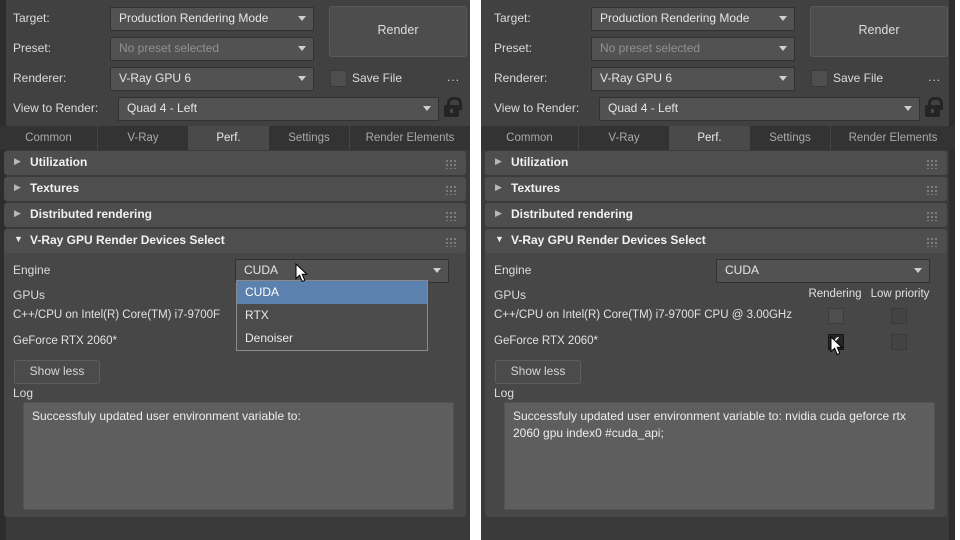  Describe the element at coordinates (835, 294) in the screenshot. I see `column-rendering: Rendering` at that location.